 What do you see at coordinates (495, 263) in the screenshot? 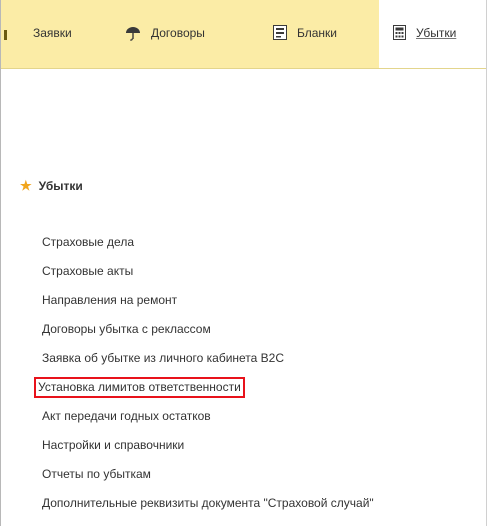
I see `right-margin` at bounding box center [495, 263].